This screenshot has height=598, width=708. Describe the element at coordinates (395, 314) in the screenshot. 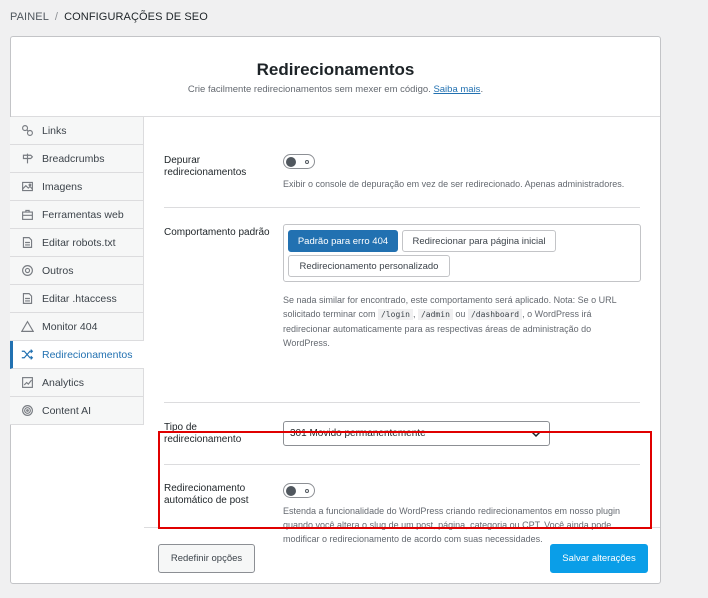

I see `code-login: /login` at that location.